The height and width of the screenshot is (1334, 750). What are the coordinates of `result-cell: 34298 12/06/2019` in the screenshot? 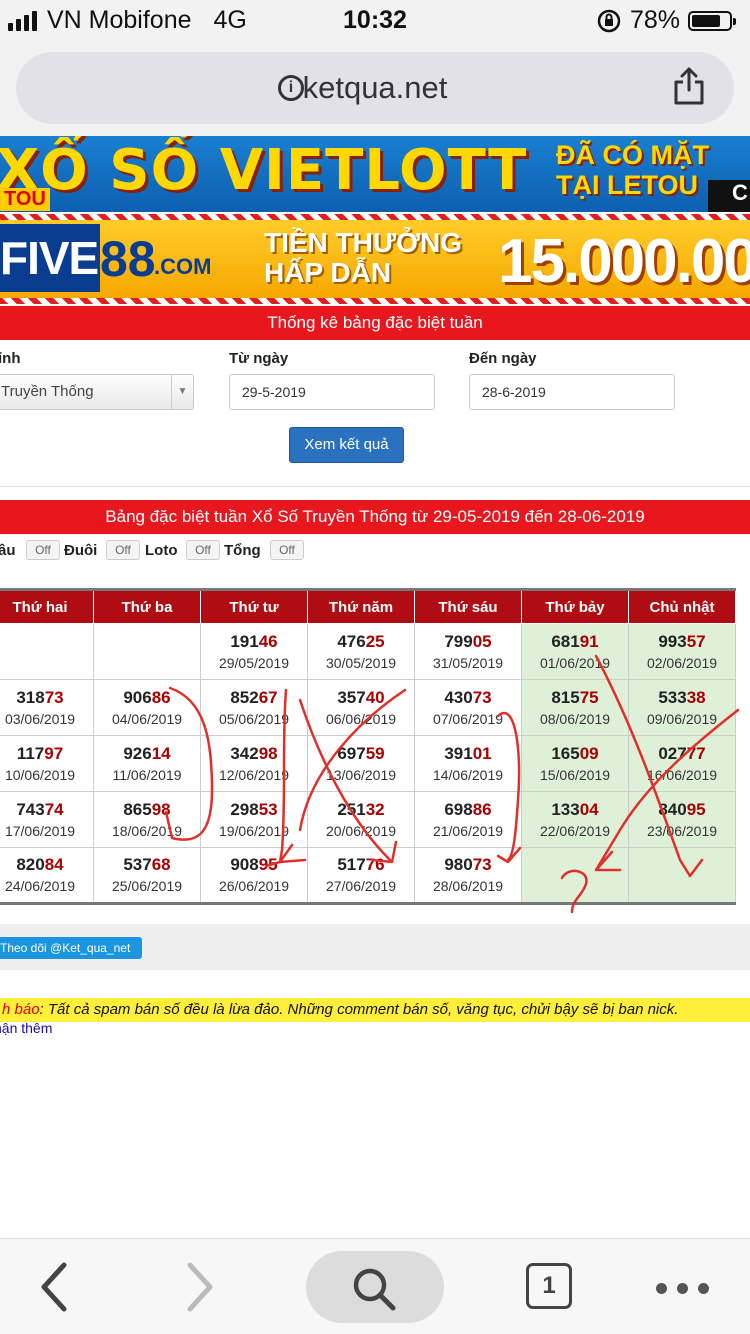 It's located at (254, 763).